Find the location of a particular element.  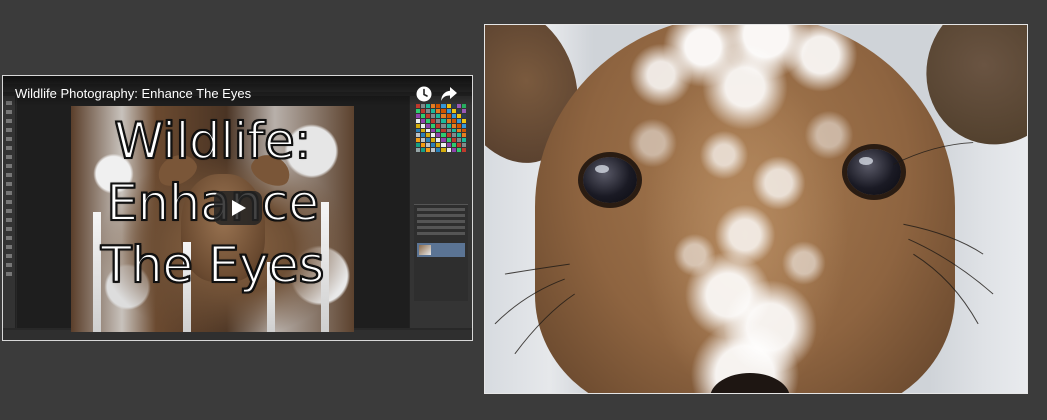

thumbnail-text-line-2: Enhance is located at coordinates (212, 203).